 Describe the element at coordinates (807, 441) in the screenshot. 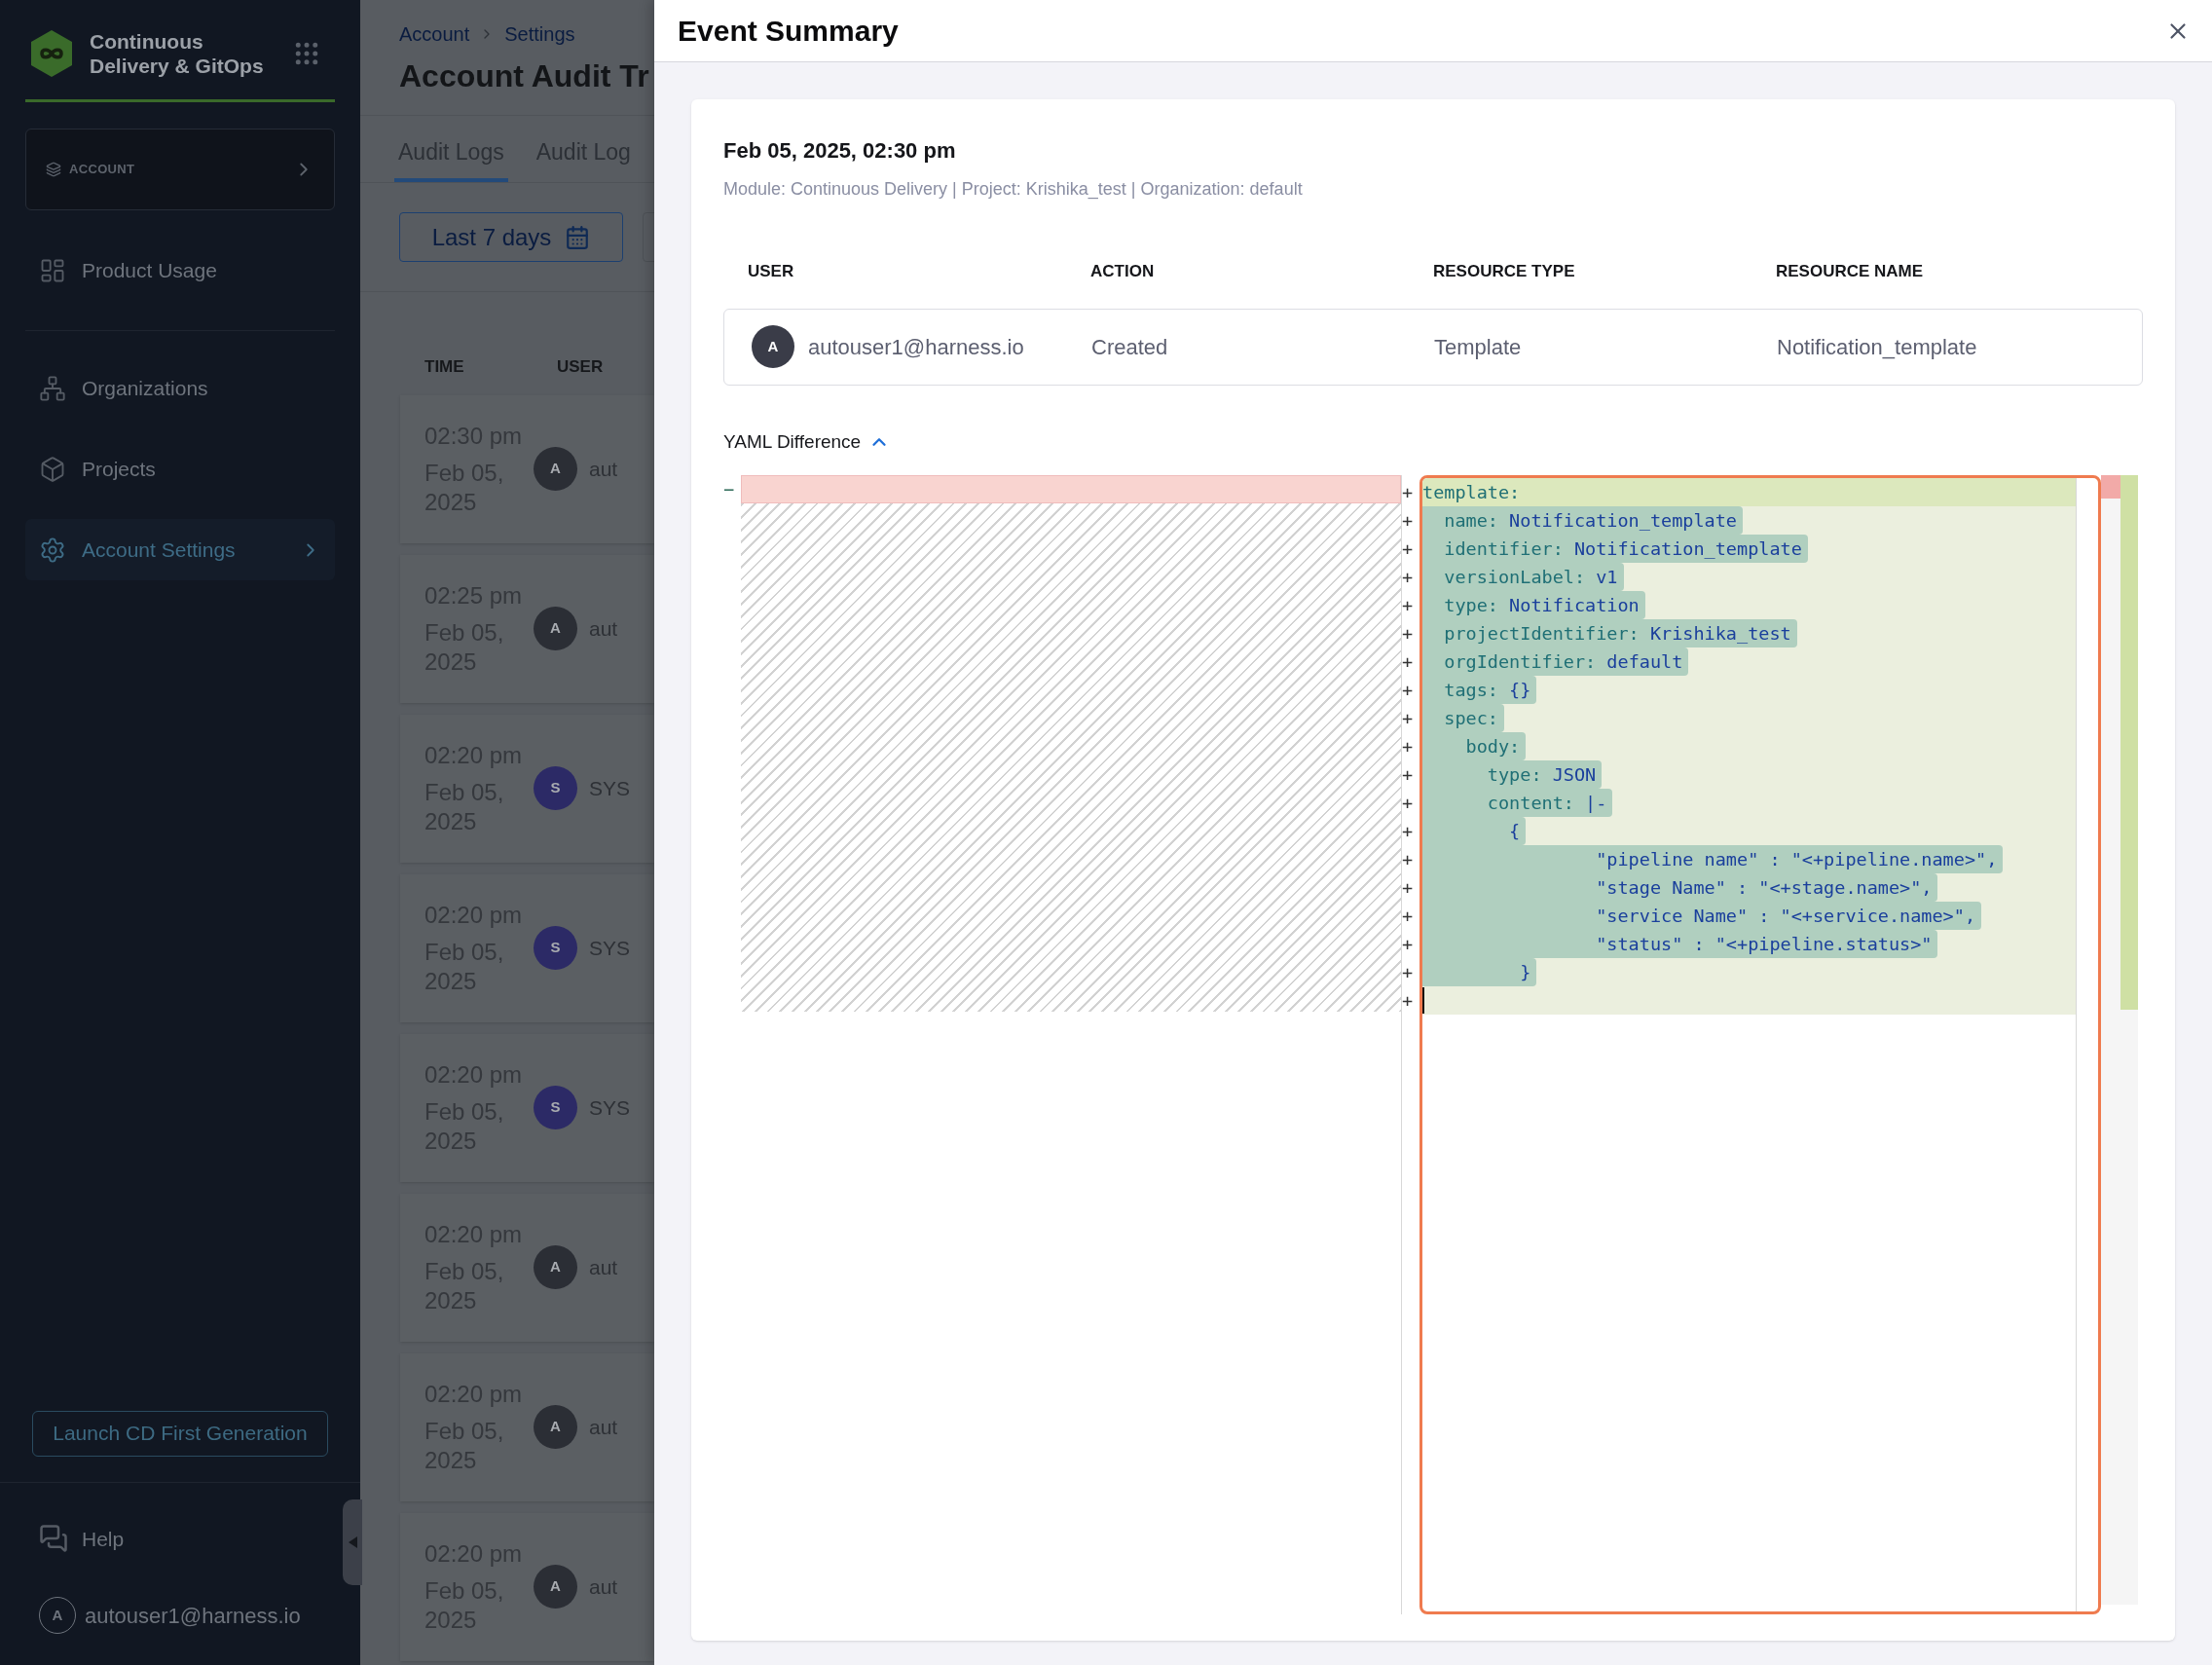

I see `section-toggle: YAML Difference` at that location.